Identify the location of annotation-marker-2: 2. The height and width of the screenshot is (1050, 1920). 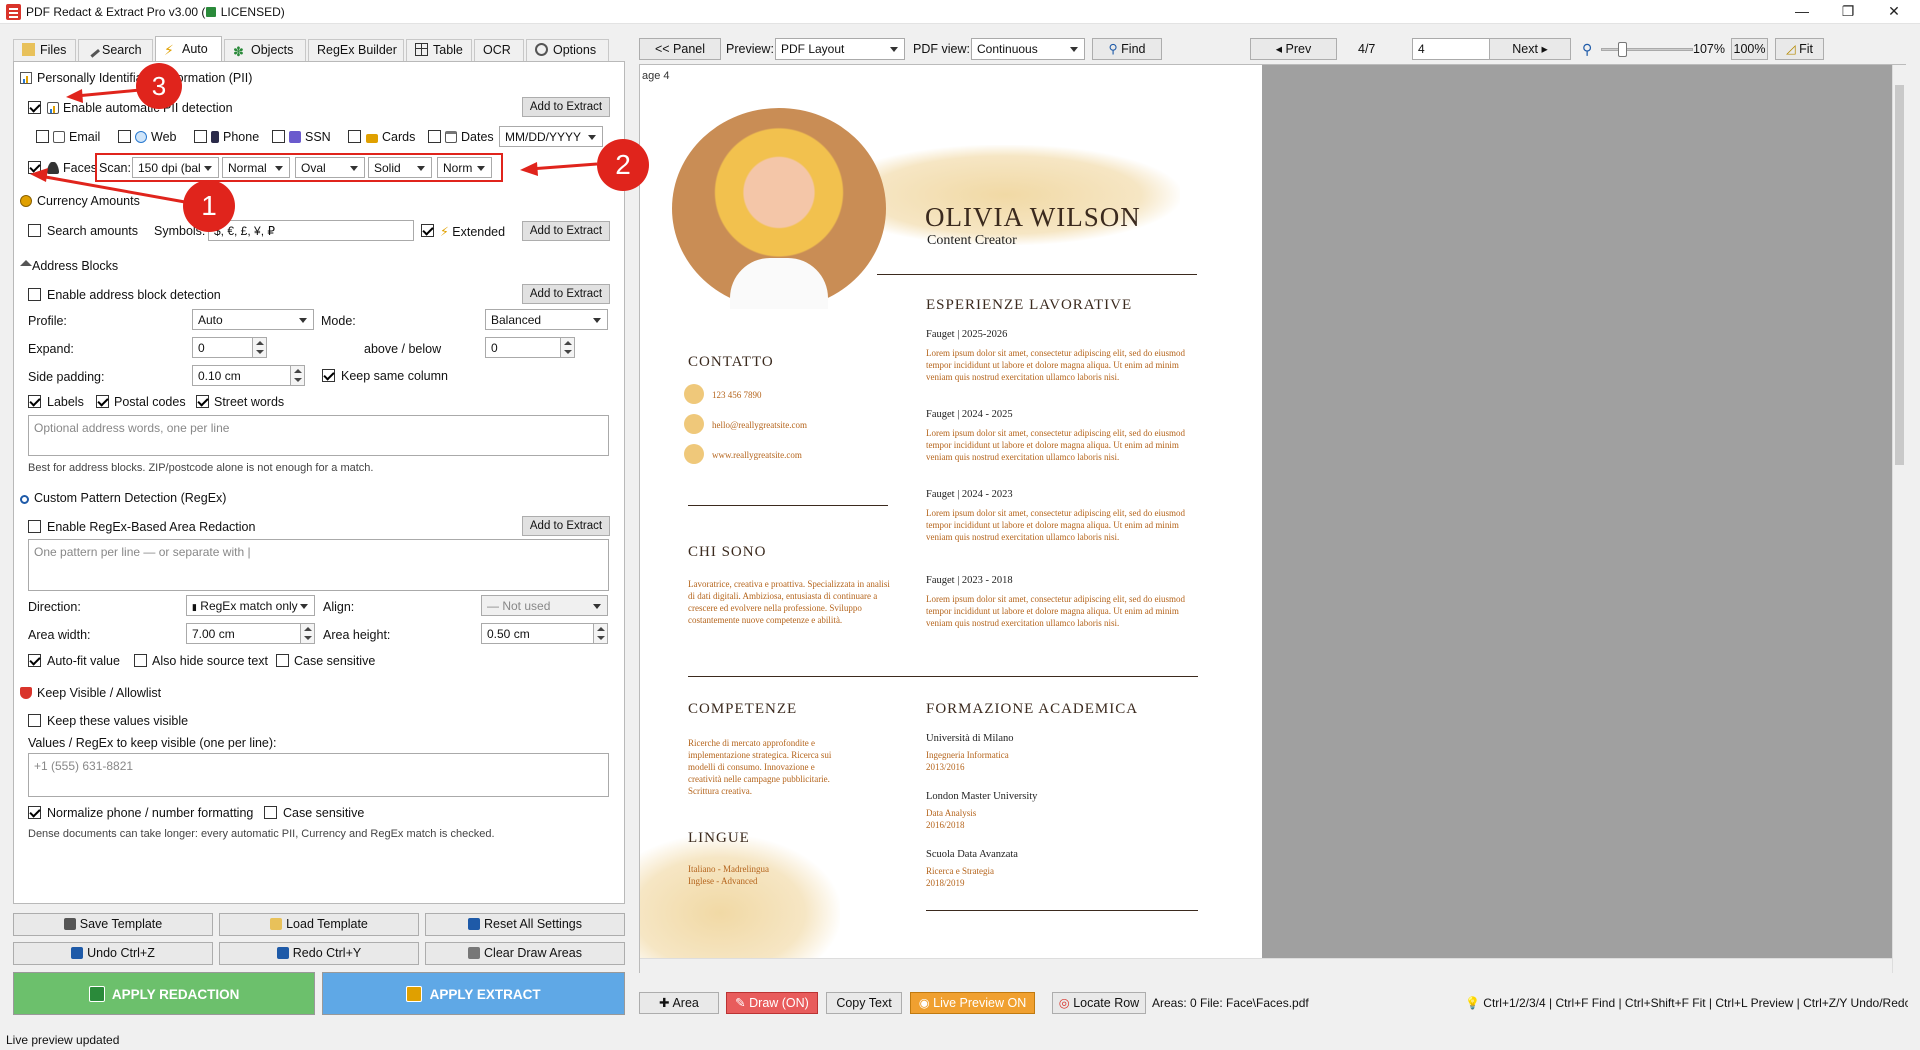
(623, 165).